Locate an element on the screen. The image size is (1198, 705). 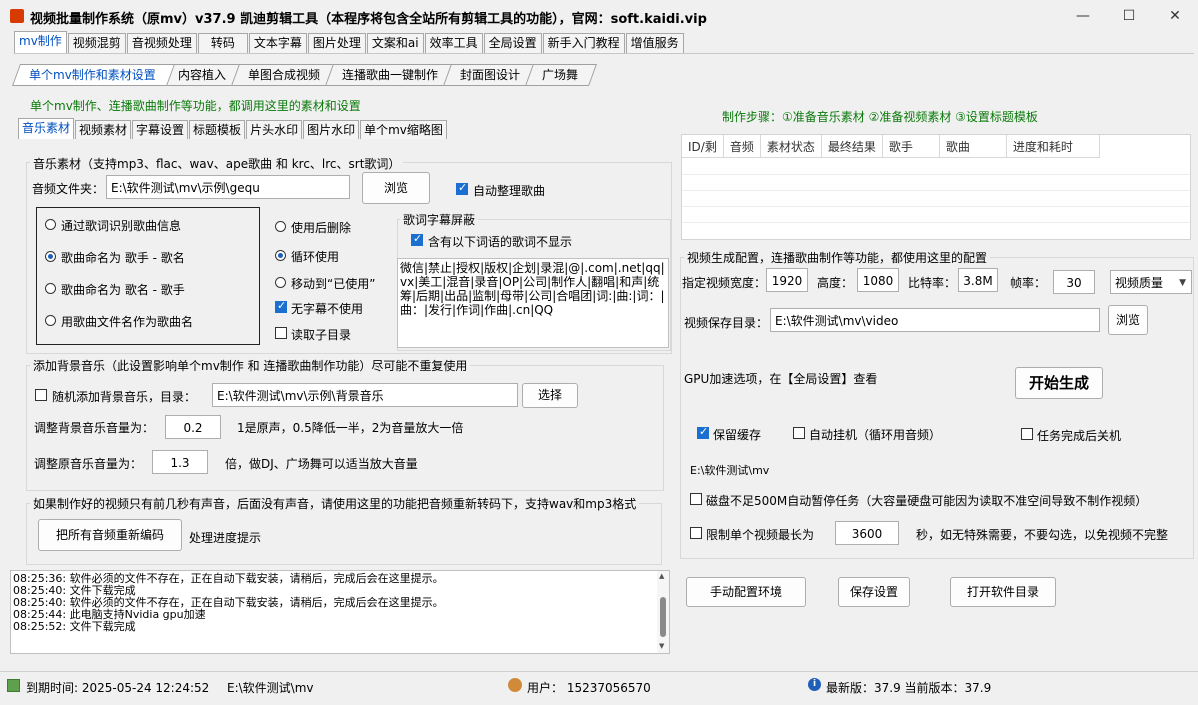
auto-organize-checkbox is located at coordinates (462, 188).